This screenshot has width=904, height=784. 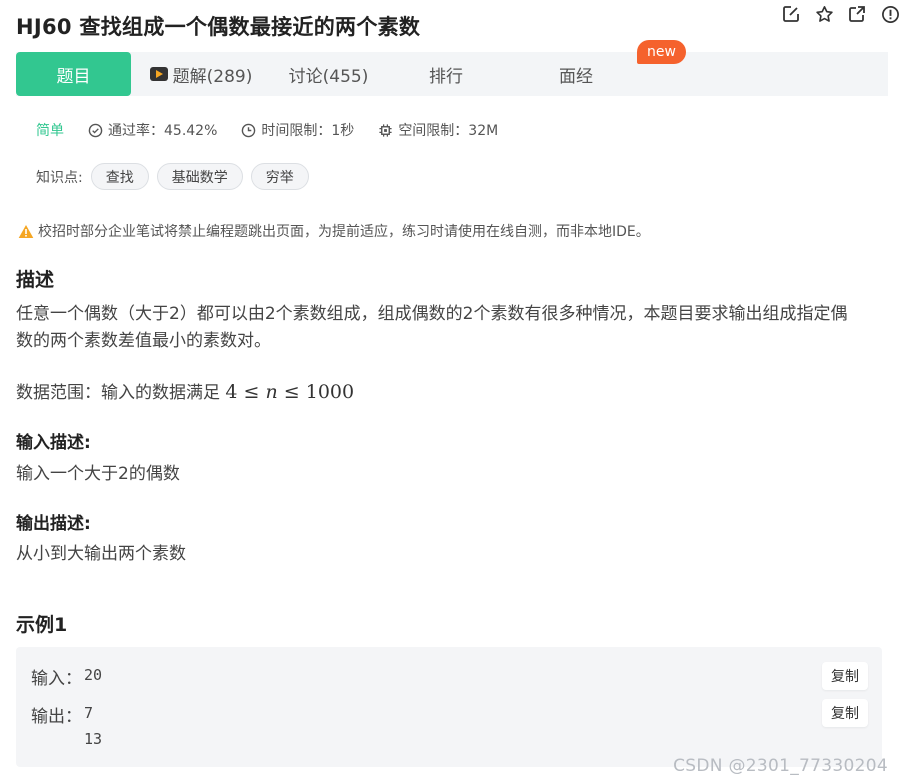 What do you see at coordinates (231, 392) in the screenshot?
I see `range-low: 4` at bounding box center [231, 392].